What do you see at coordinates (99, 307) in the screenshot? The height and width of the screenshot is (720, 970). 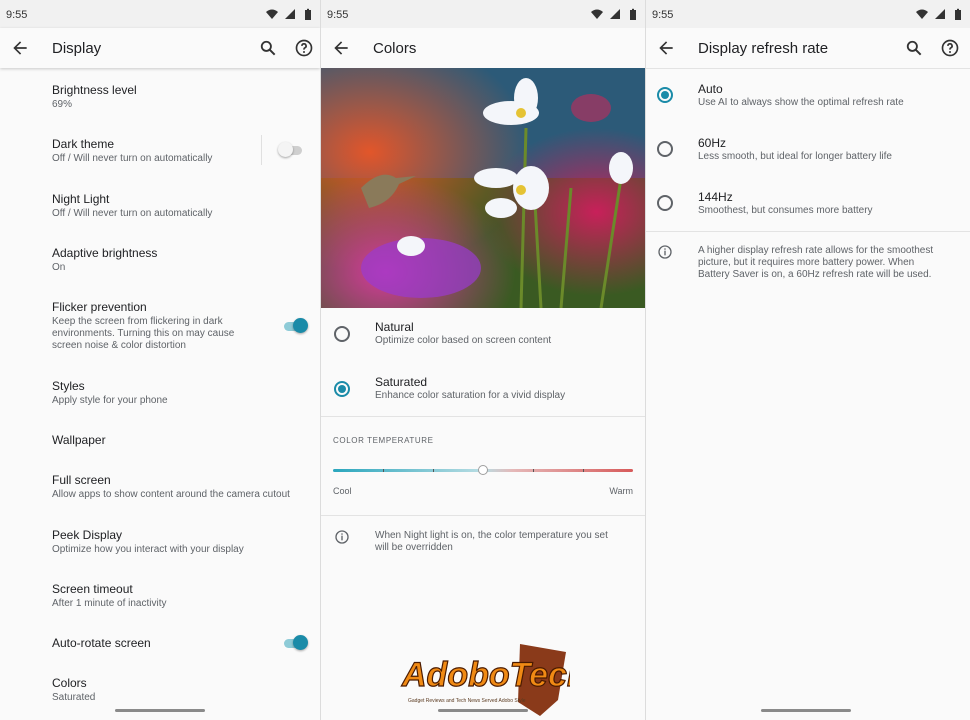 I see `item-title: Flicker prevention` at bounding box center [99, 307].